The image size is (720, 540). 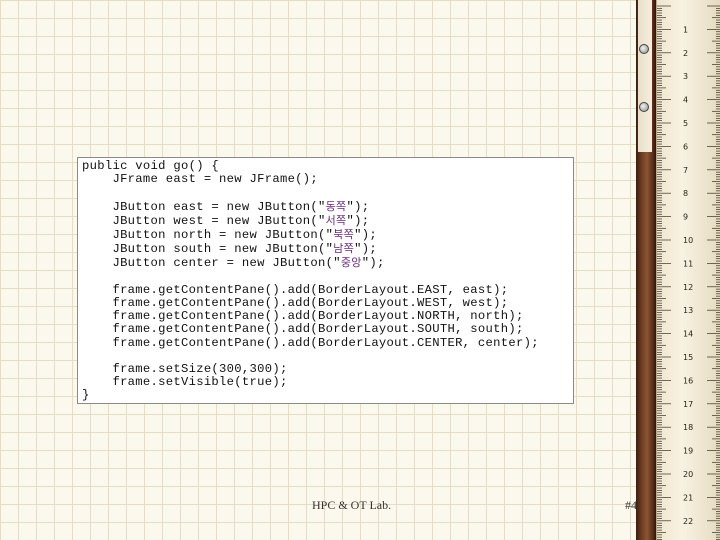 What do you see at coordinates (688, 451) in the screenshot?
I see `ruler-number: 19` at bounding box center [688, 451].